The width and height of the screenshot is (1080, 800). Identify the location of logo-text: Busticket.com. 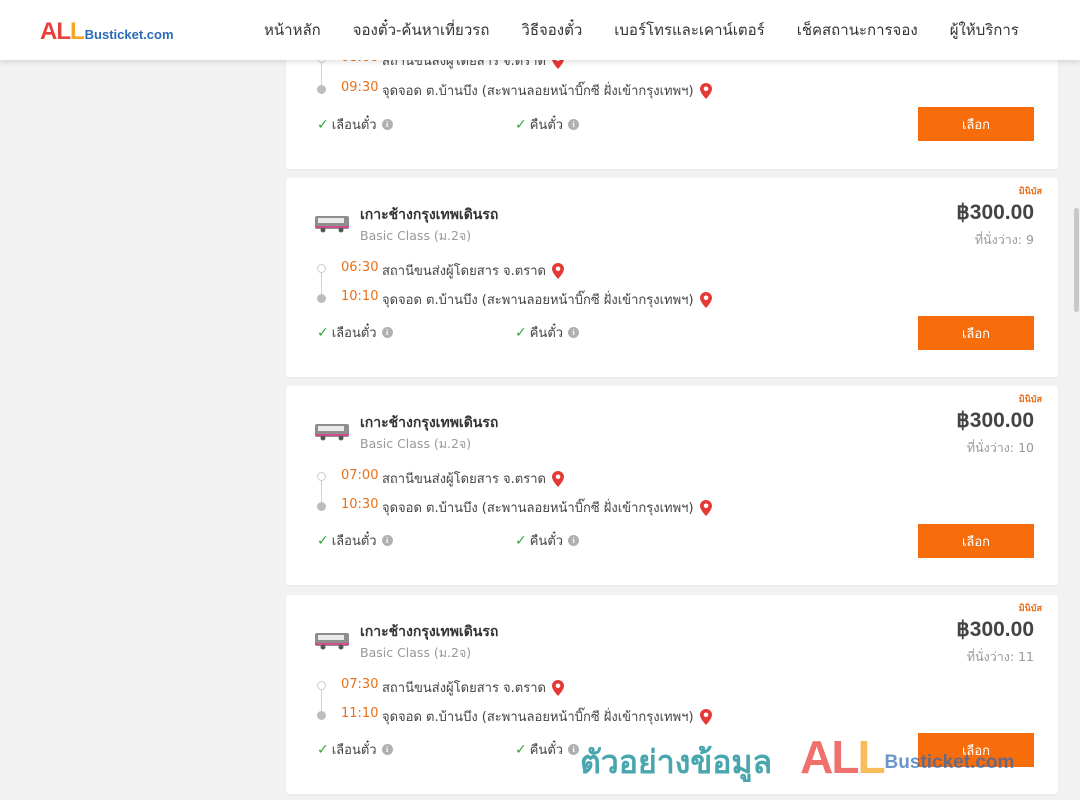
(129, 34).